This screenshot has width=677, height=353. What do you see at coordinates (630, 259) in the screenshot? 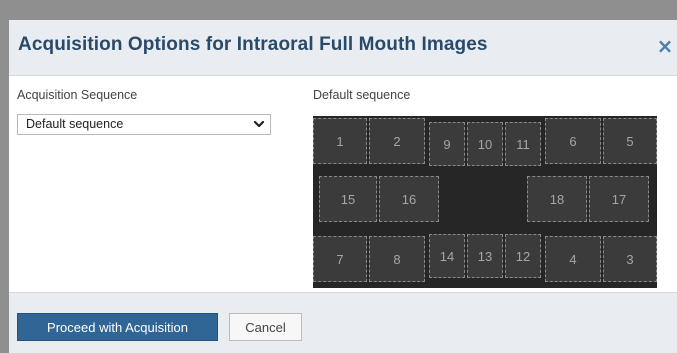
I see `tooth-slot: 3` at bounding box center [630, 259].